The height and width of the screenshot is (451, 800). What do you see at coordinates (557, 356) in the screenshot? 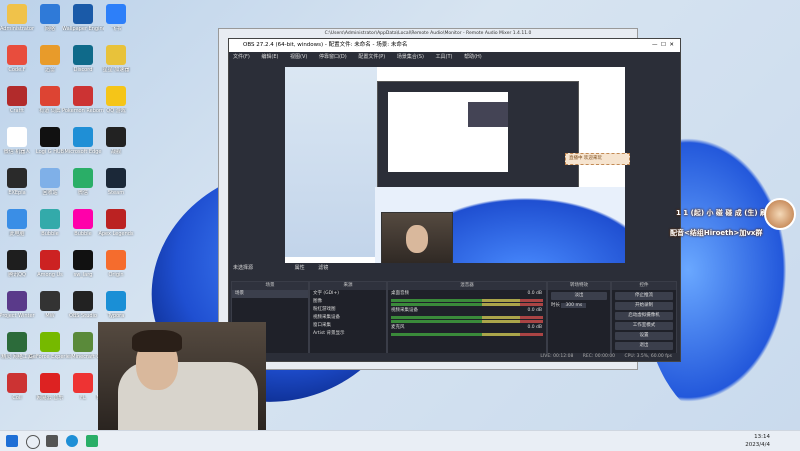
I see `live-status: LIVE: 00:12:08` at bounding box center [557, 356].